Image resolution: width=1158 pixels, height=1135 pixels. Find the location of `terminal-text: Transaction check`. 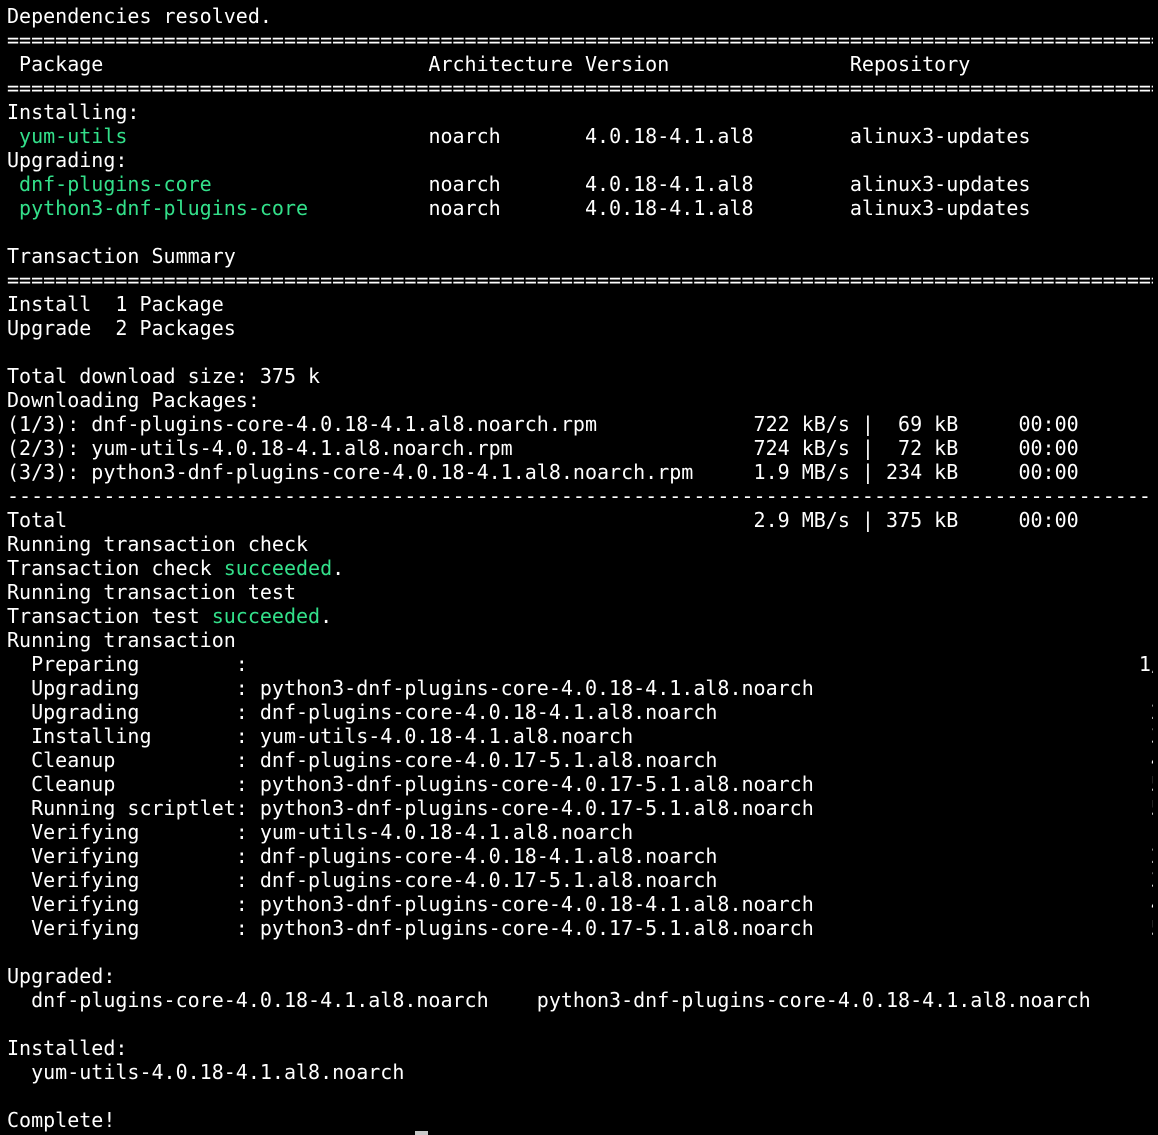

terminal-text: Transaction check is located at coordinates (115, 568).